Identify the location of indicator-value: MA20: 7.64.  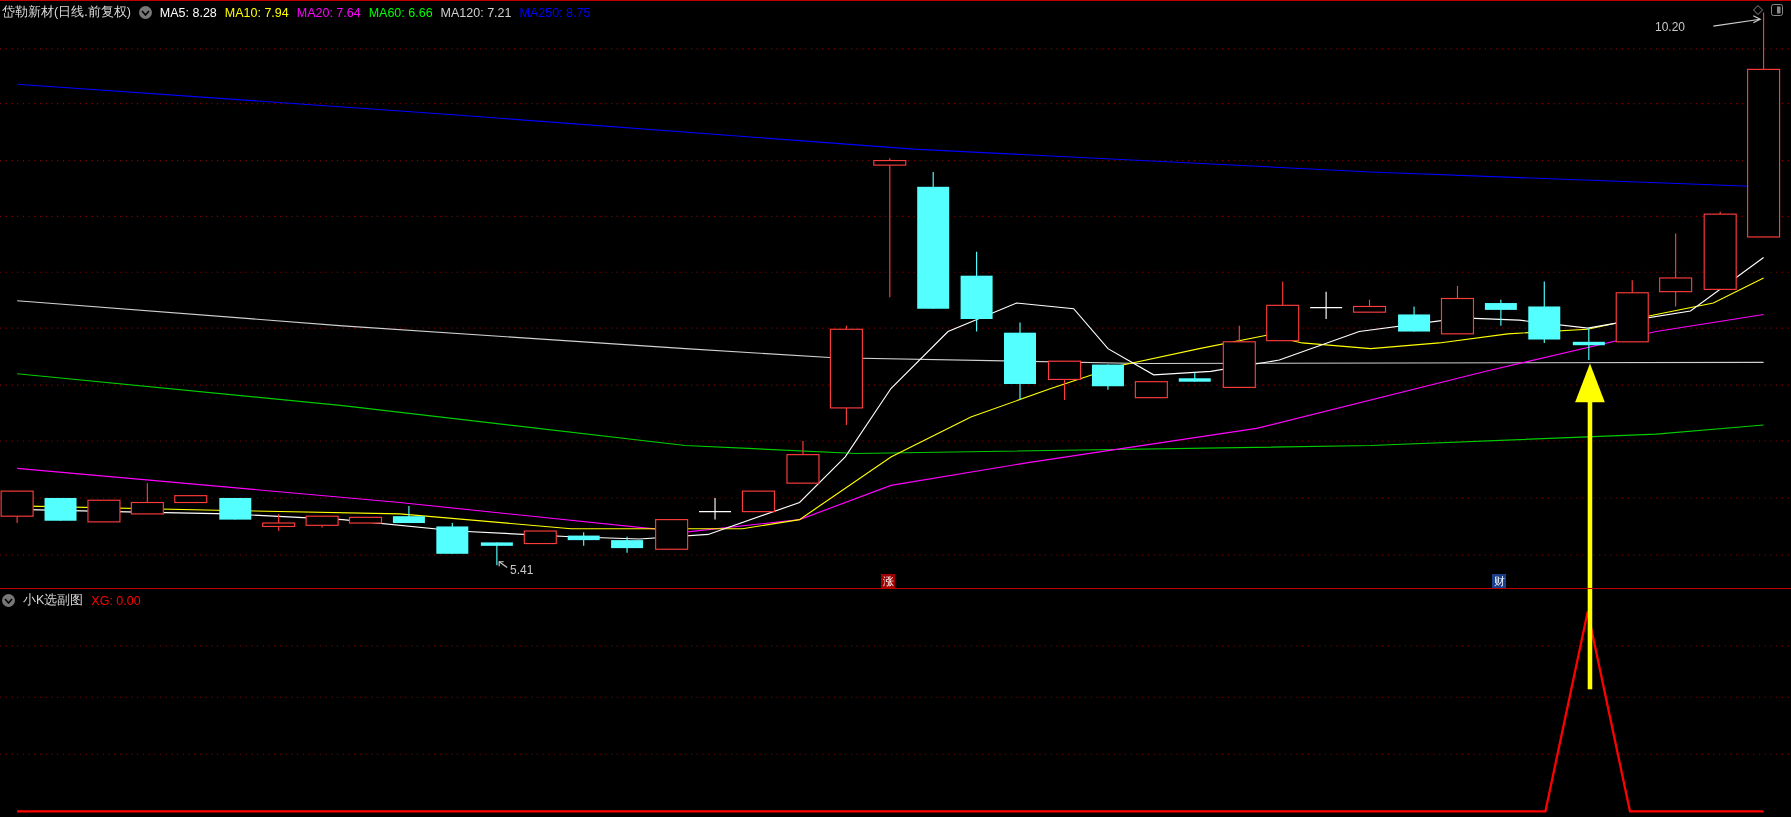
(328, 12).